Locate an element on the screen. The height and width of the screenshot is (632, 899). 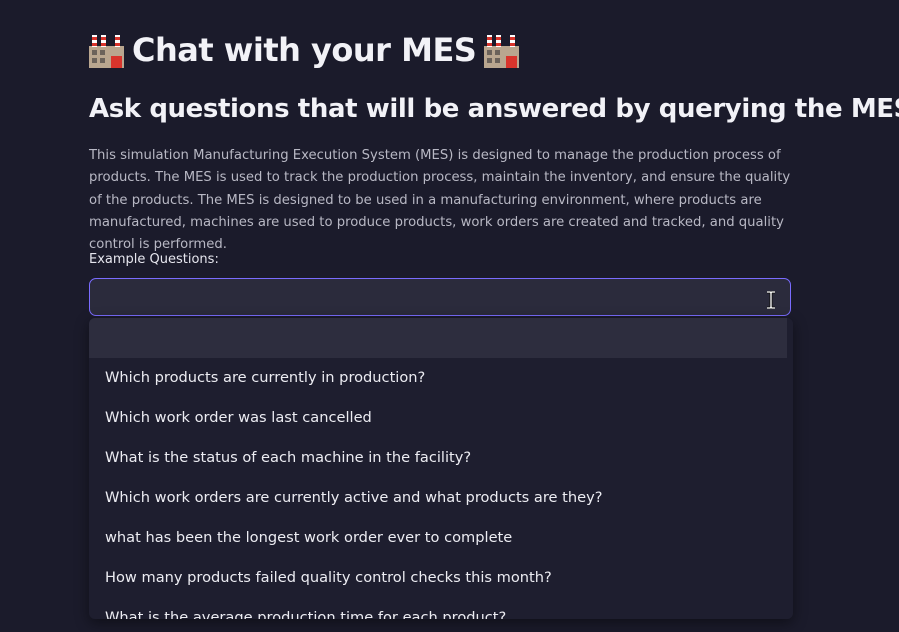
example-questions-select is located at coordinates (440, 297).